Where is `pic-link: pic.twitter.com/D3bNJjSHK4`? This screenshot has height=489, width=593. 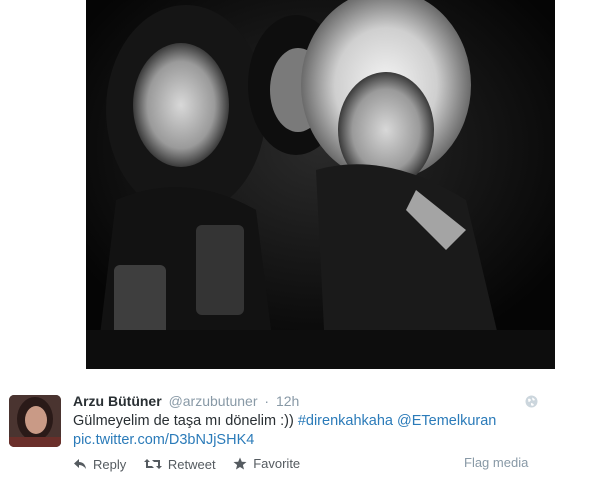 pic-link: pic.twitter.com/D3bNJjSHK4 is located at coordinates (163, 440).